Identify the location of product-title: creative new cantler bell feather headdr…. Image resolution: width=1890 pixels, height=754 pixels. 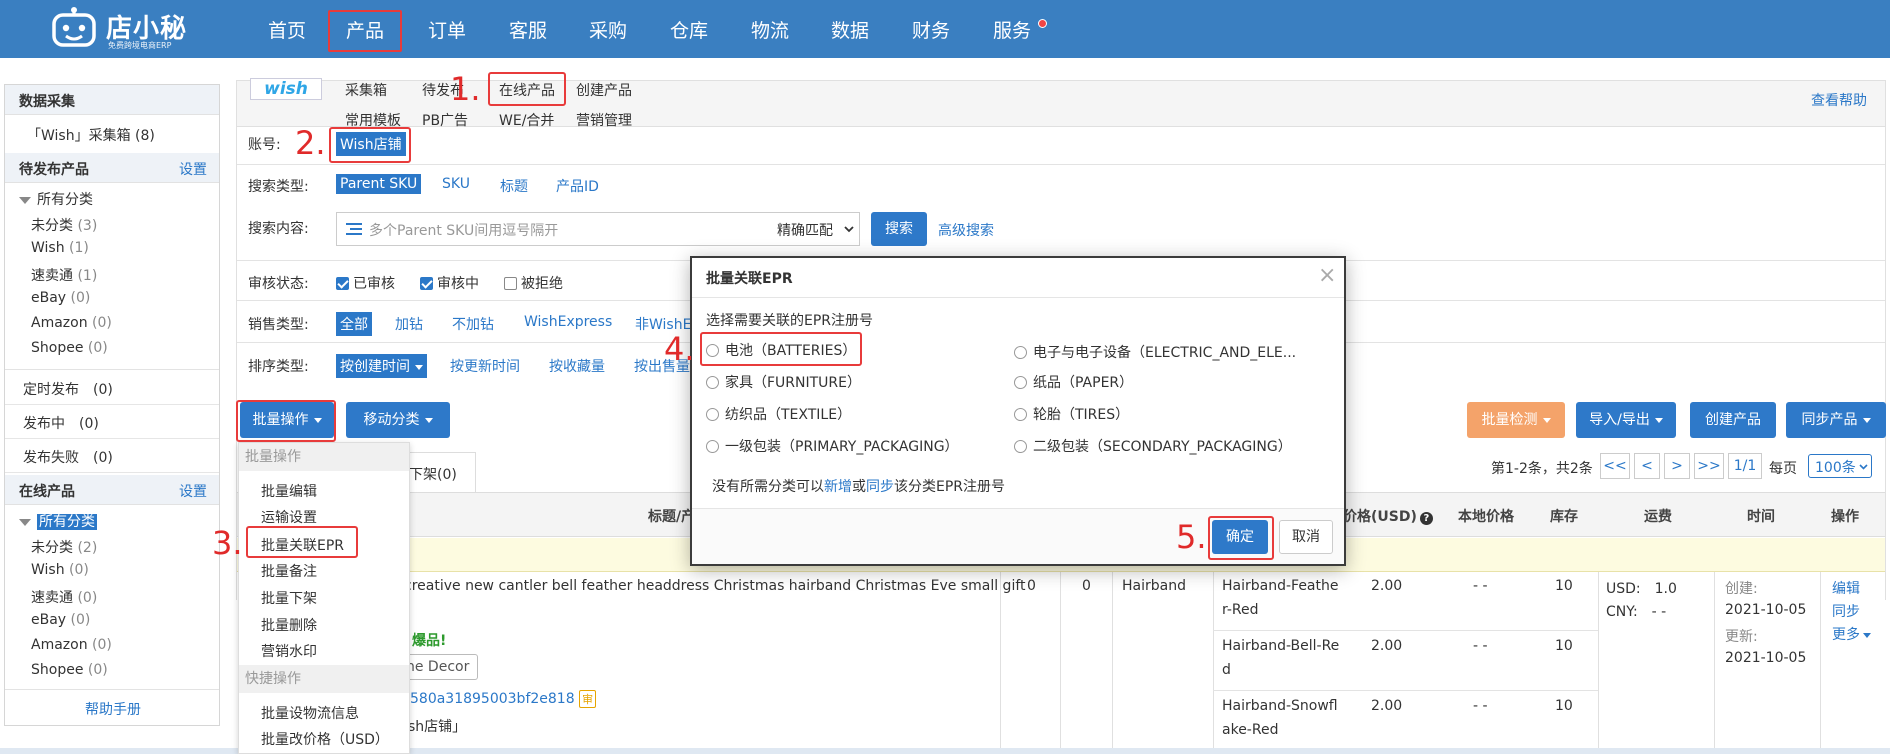
(715, 586).